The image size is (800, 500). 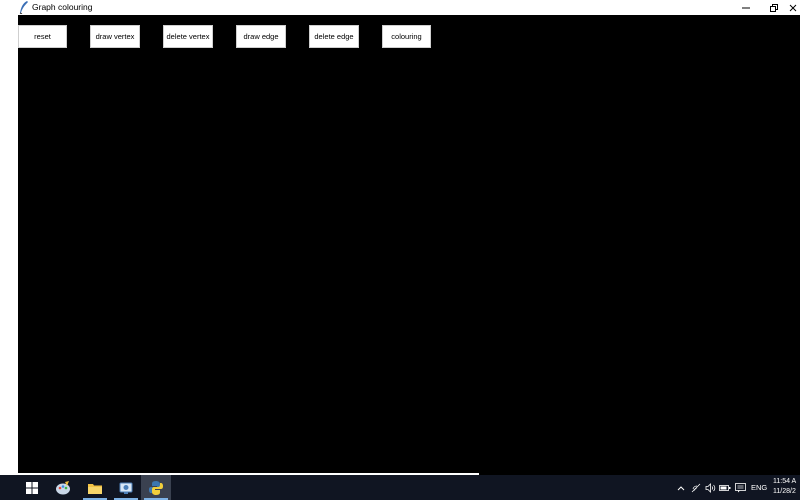 I want to click on minimize-button, so click(x=746, y=7).